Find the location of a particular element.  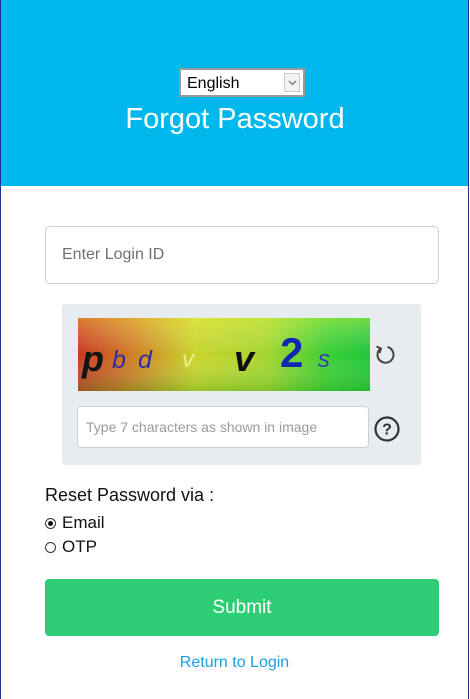

radio-email-indicator is located at coordinates (50, 523).